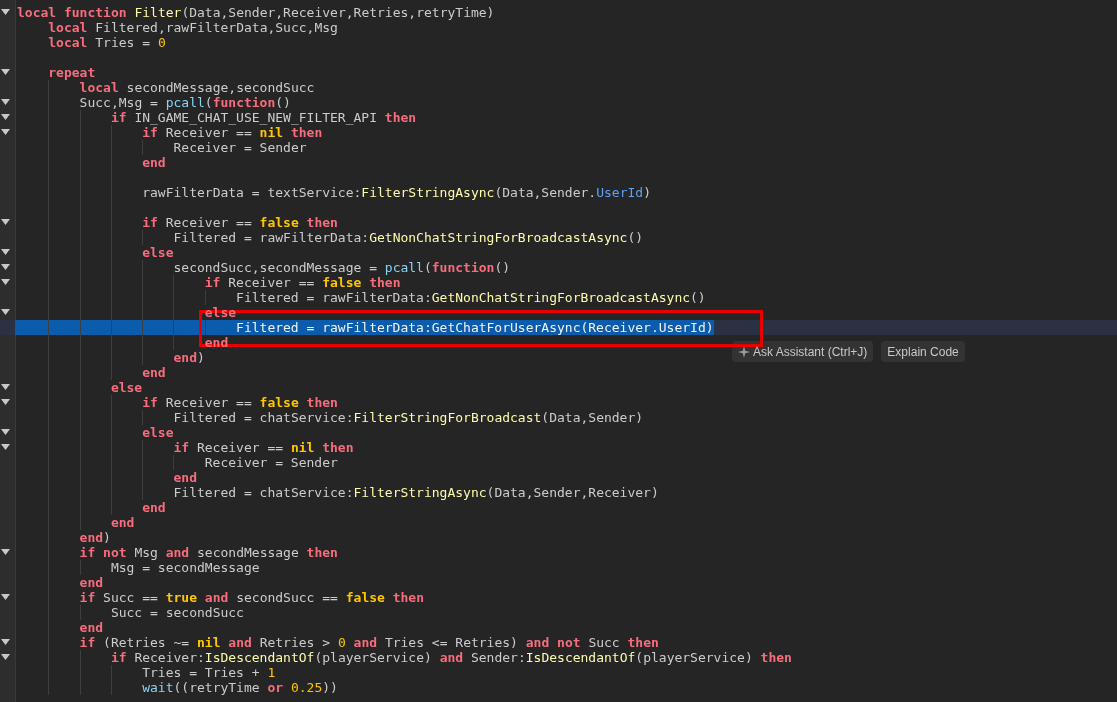  Describe the element at coordinates (396, 192) in the screenshot. I see `code-line: rawFilterData = textService:FilterStringAsync(Data,Sender.UserId)` at that location.